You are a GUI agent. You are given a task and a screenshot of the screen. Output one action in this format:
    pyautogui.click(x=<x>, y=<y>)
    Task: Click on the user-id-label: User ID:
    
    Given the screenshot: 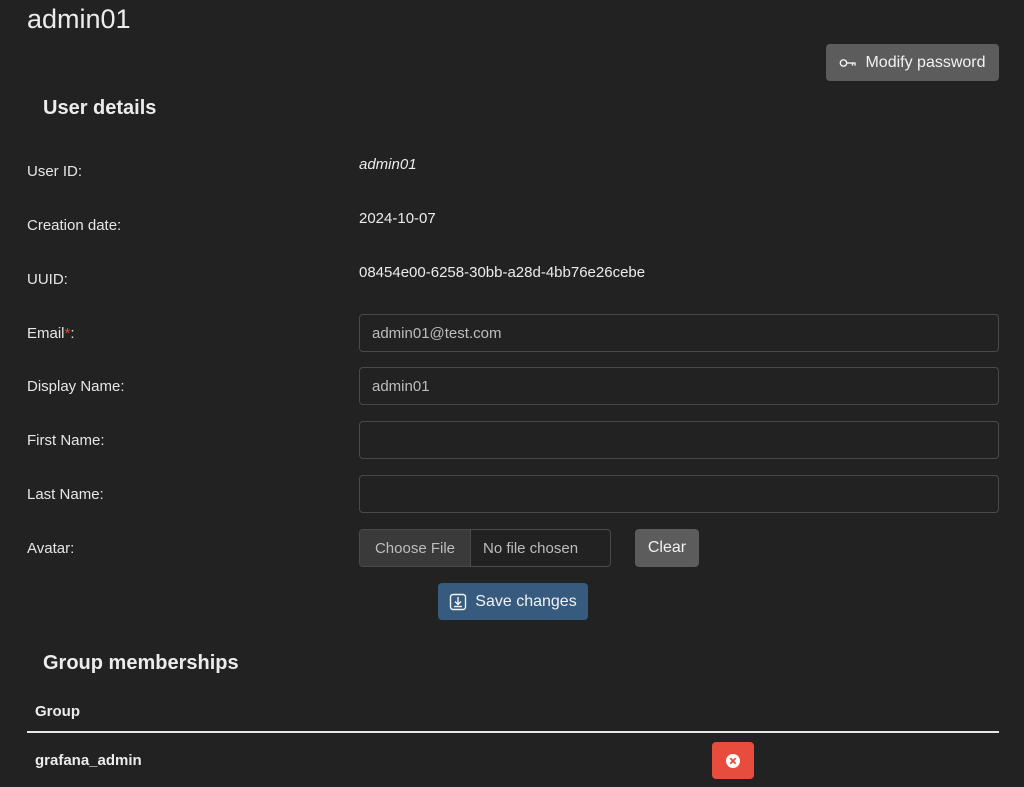 What is the action you would take?
    pyautogui.click(x=55, y=171)
    